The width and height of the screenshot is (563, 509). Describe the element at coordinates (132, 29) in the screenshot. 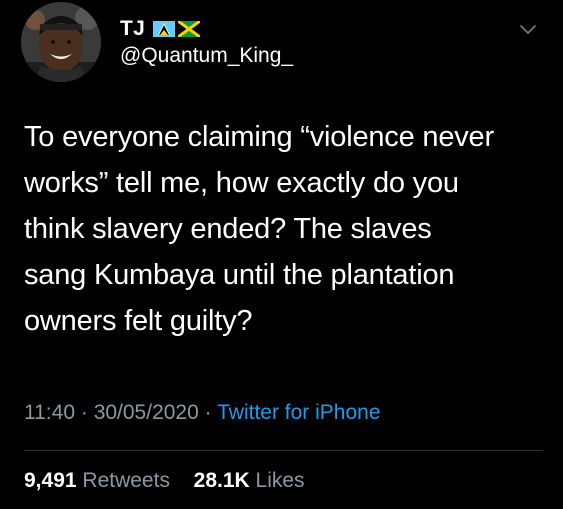

I see `display-name: TJ` at that location.